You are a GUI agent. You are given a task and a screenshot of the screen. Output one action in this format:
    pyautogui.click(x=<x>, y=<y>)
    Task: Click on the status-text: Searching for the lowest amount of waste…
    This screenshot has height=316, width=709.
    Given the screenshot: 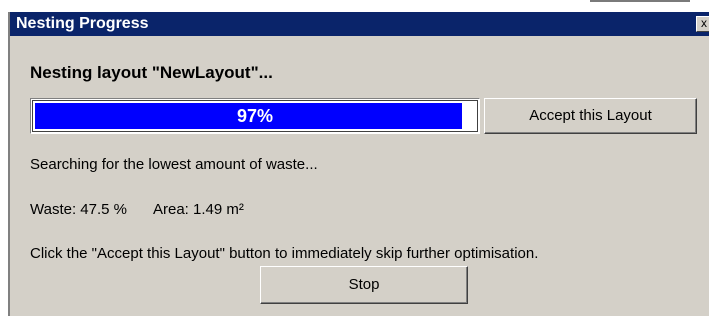 What is the action you would take?
    pyautogui.click(x=174, y=164)
    